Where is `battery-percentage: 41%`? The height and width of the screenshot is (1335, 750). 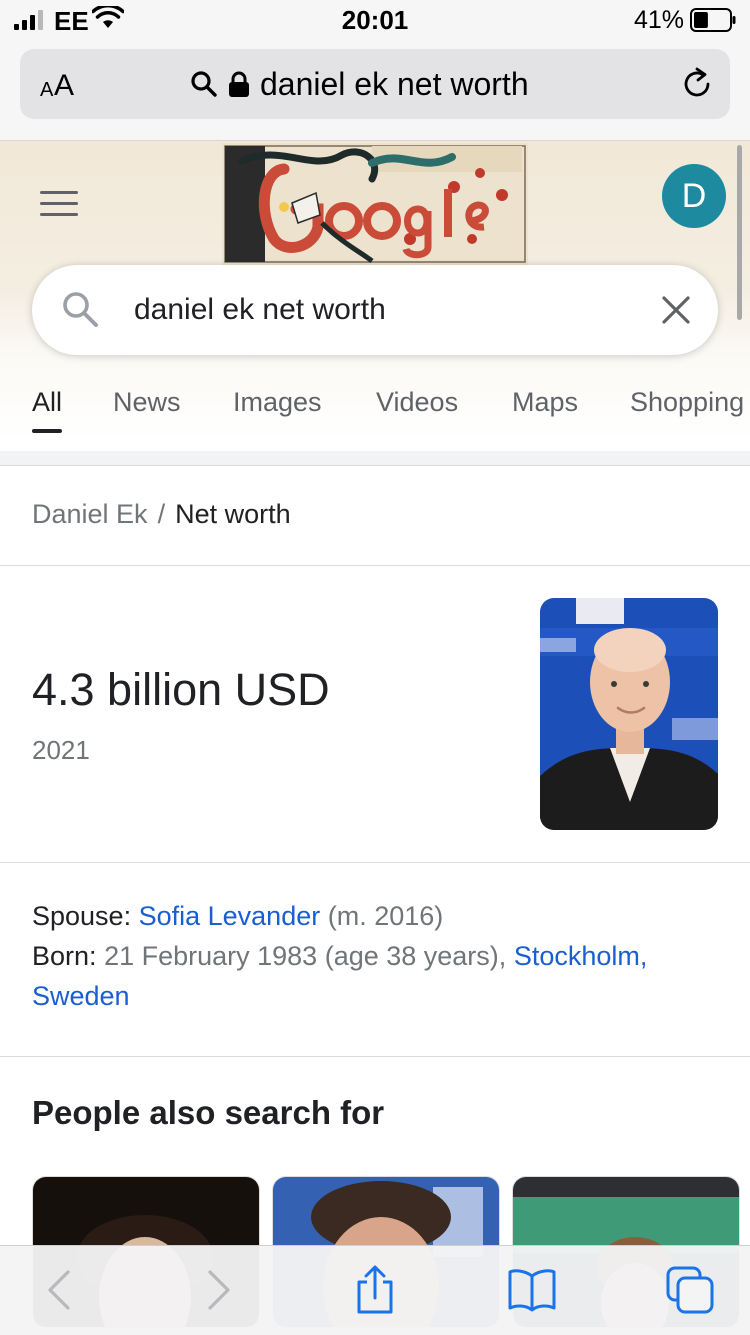
battery-percentage: 41% is located at coordinates (658, 20).